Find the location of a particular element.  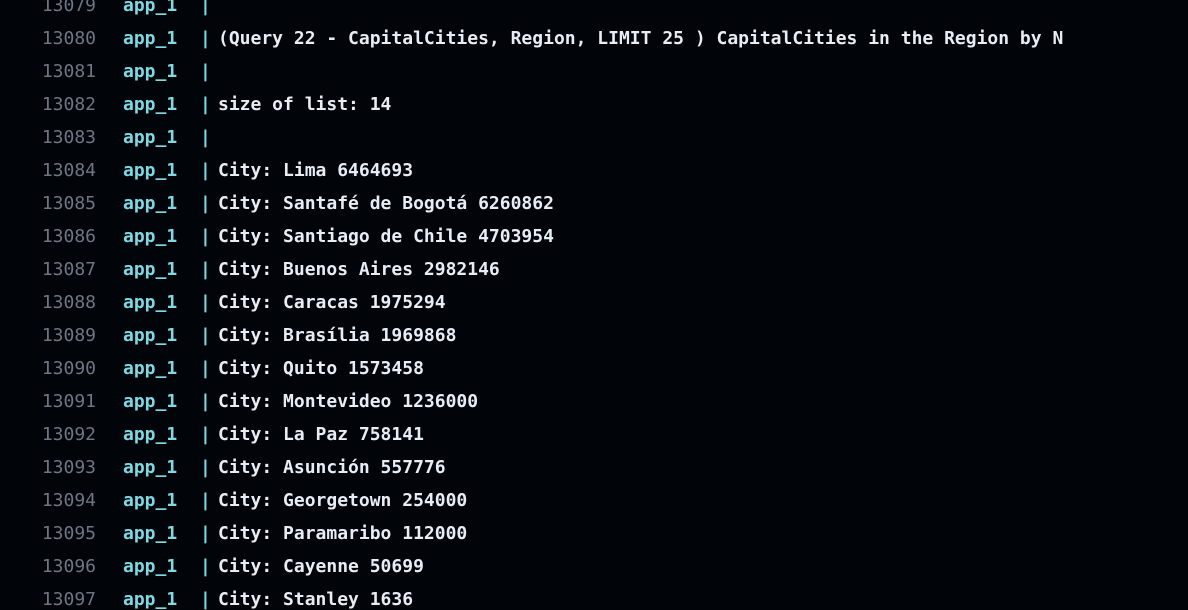

log-line: 13091 app_1 | City: Montevideo 1236000 is located at coordinates (531, 401).